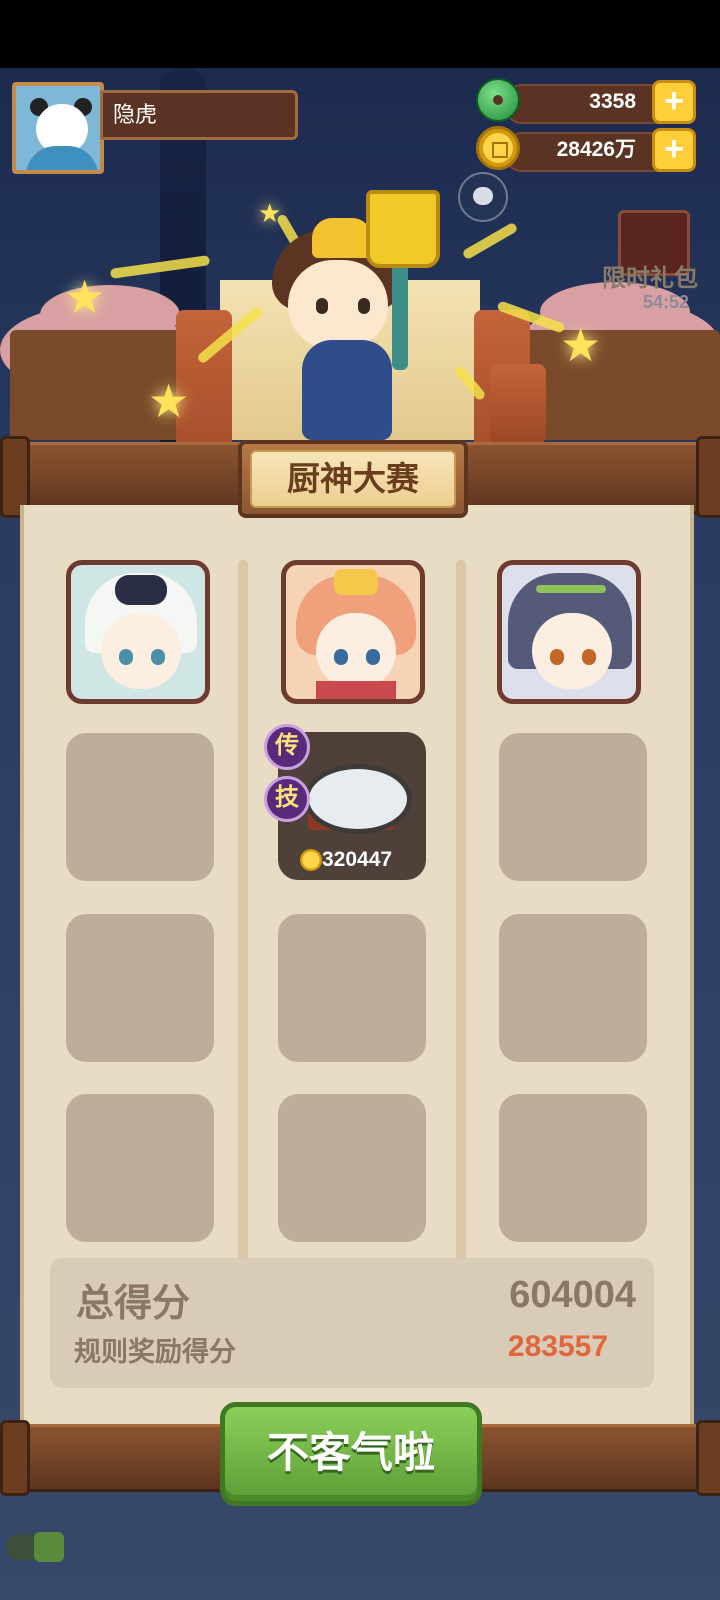  Describe the element at coordinates (287, 747) in the screenshot. I see `legendary-badge: 传` at that location.